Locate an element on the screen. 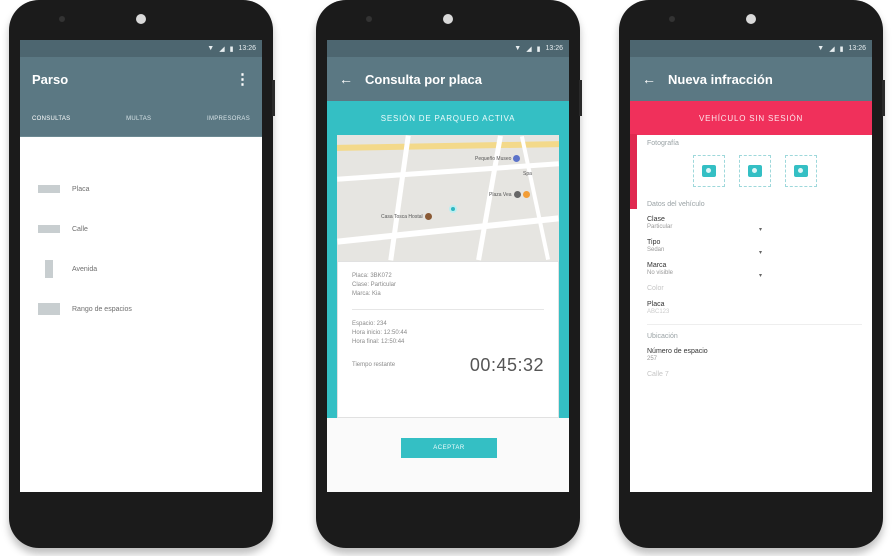  plate-icon is located at coordinates (49, 189).